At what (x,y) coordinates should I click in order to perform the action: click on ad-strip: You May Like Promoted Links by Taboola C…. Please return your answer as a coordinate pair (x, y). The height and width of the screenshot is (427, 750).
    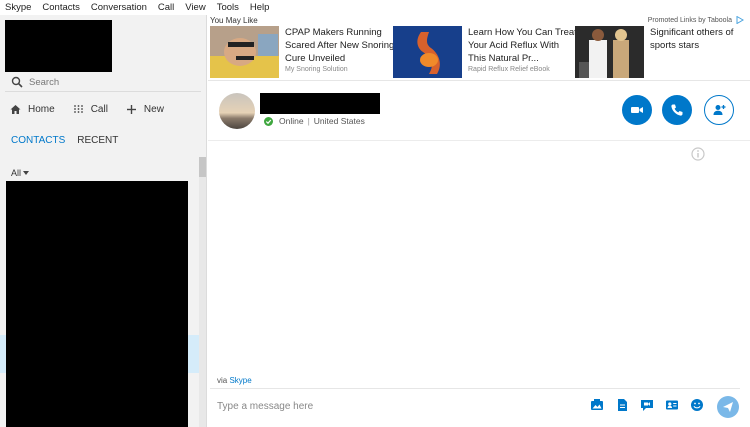
    Looking at the image, I should click on (479, 48).